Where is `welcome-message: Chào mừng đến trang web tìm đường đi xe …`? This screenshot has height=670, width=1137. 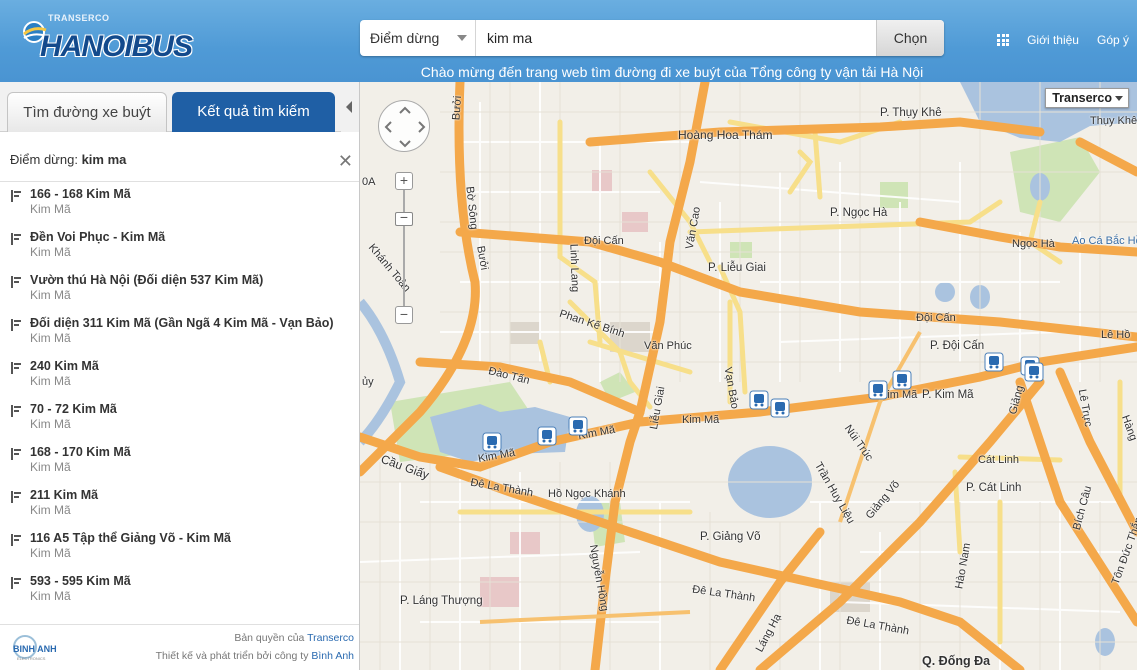 welcome-message: Chào mừng đến trang web tìm đường đi xe … is located at coordinates (672, 72).